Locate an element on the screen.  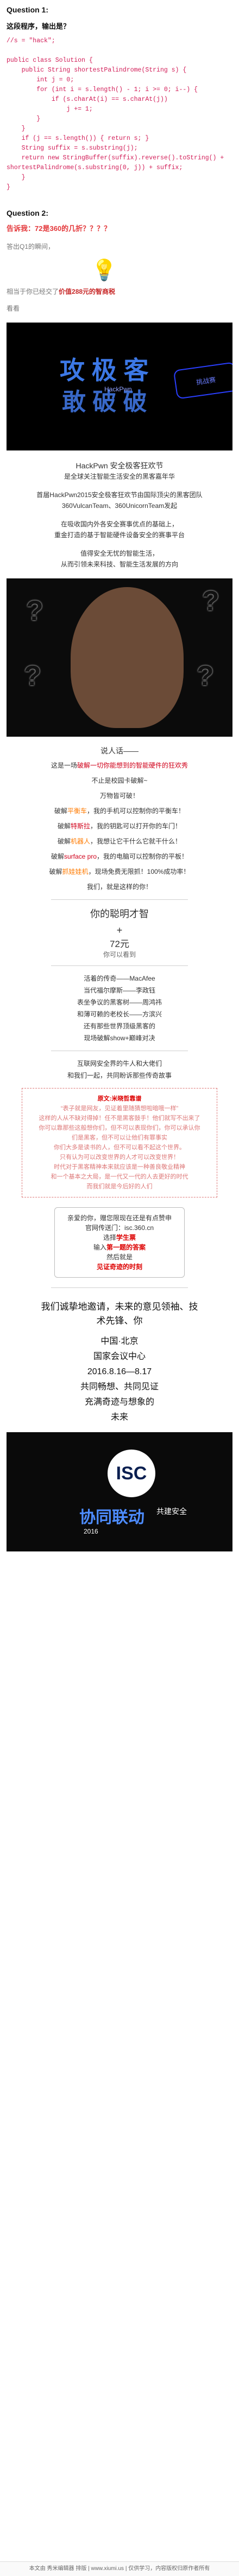
question2-line3: 相当于你已经交了价值288元的智商税 is located at coordinates (62, 291).